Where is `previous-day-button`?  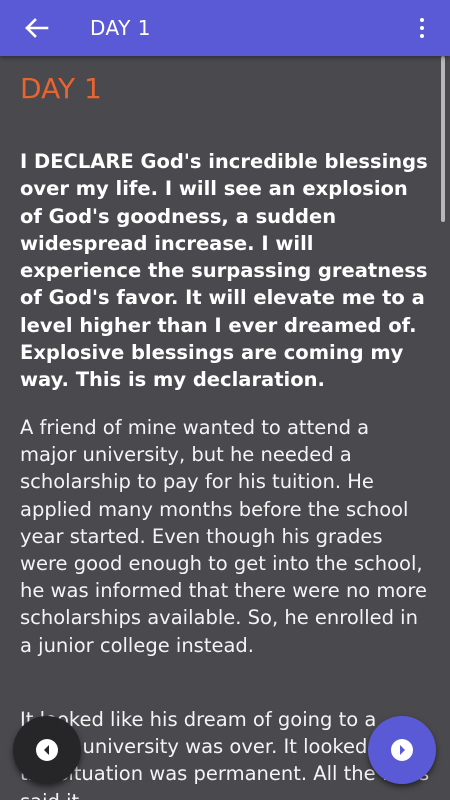
previous-day-button is located at coordinates (47, 750).